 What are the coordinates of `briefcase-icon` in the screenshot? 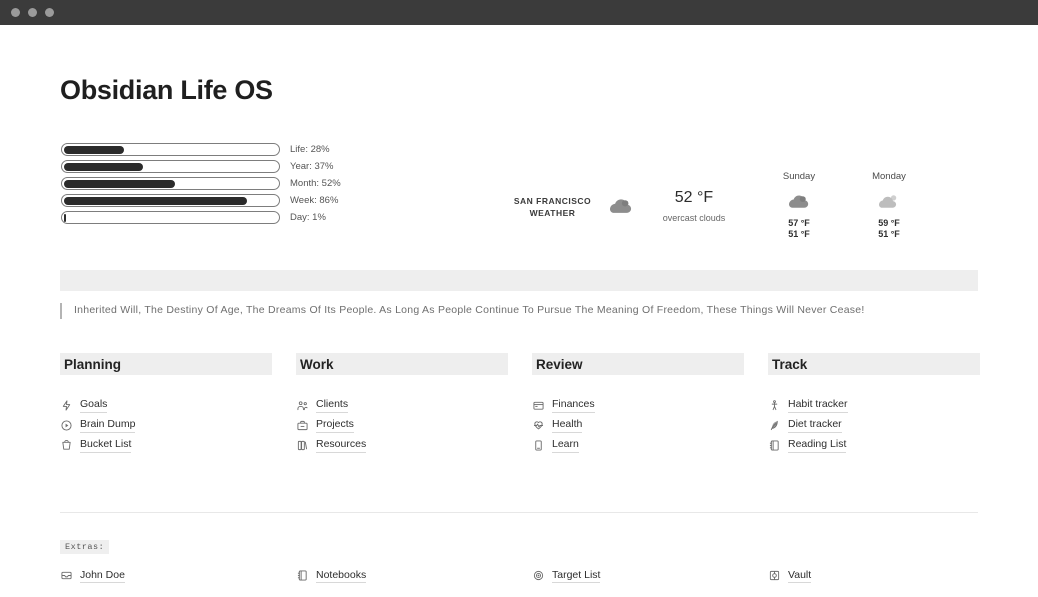 It's located at (302, 425).